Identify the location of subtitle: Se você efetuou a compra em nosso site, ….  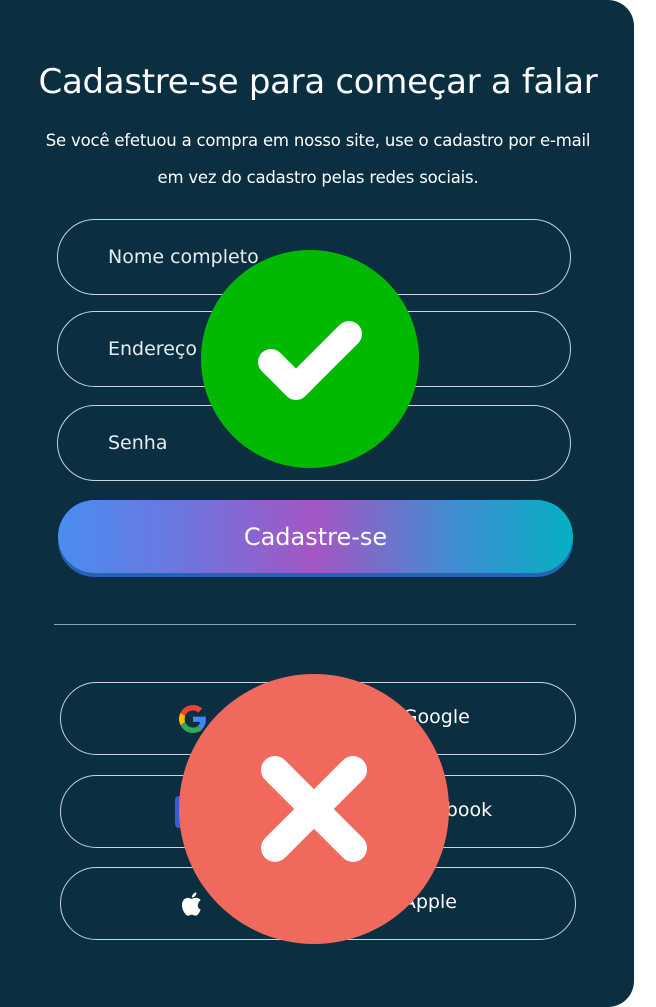
(318, 159).